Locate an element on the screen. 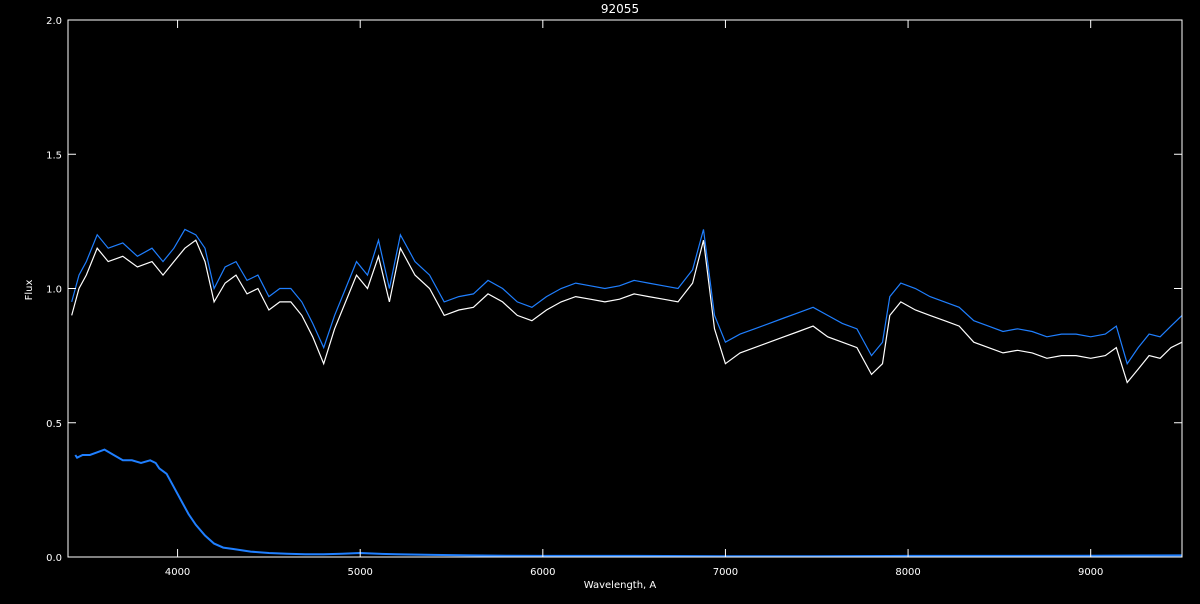 The image size is (1200, 604). x-tick-label: 9000 is located at coordinates (1090, 572).